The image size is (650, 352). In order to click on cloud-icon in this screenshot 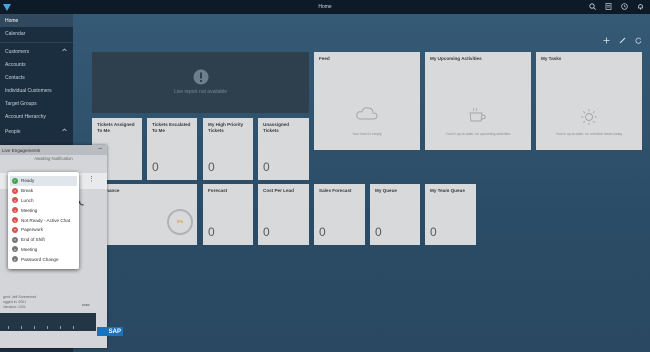, I will do `click(367, 115)`.